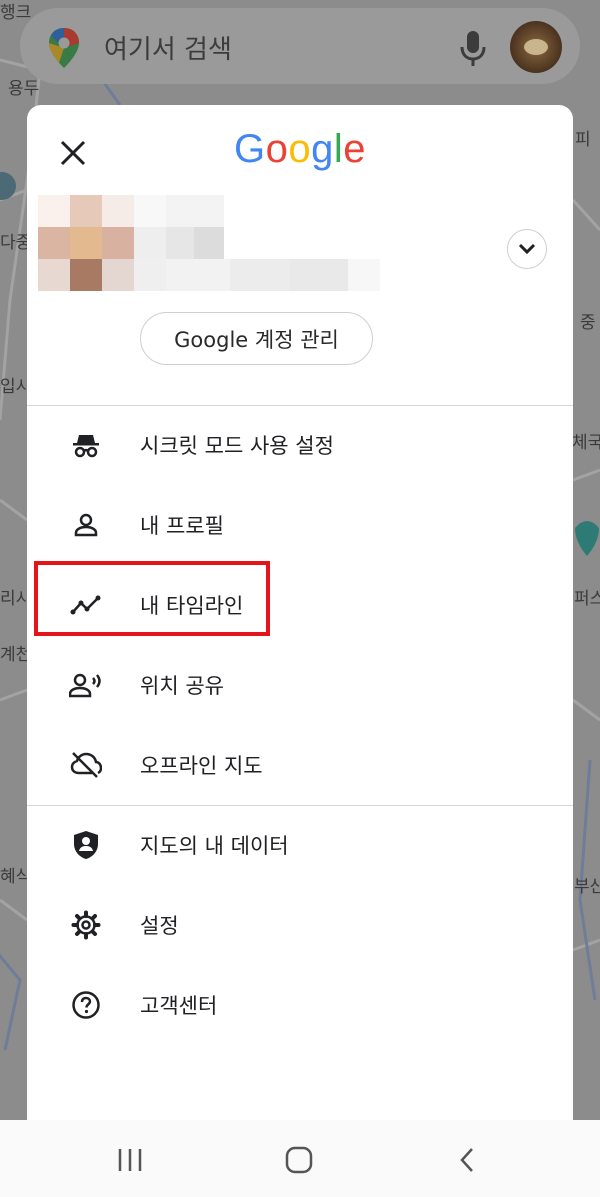  Describe the element at coordinates (249, 149) in the screenshot. I see `google-logo-letter: G` at that location.